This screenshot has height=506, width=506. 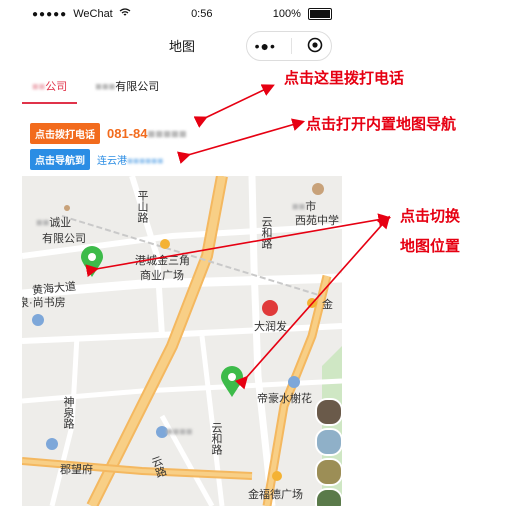 I want to click on map-label-shufang: 泉·尚书房, so click(x=44, y=303).